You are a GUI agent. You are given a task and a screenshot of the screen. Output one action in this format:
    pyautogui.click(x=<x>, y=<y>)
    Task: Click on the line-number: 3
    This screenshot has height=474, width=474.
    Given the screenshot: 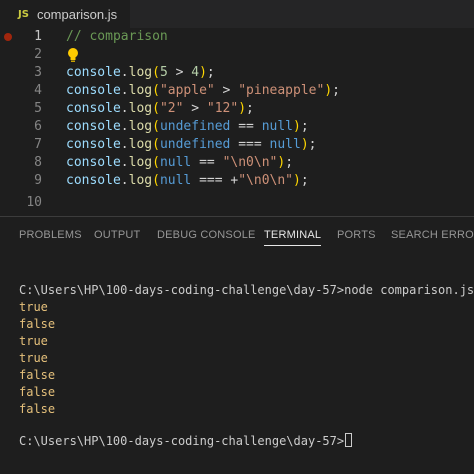 What is the action you would take?
    pyautogui.click(x=38, y=72)
    